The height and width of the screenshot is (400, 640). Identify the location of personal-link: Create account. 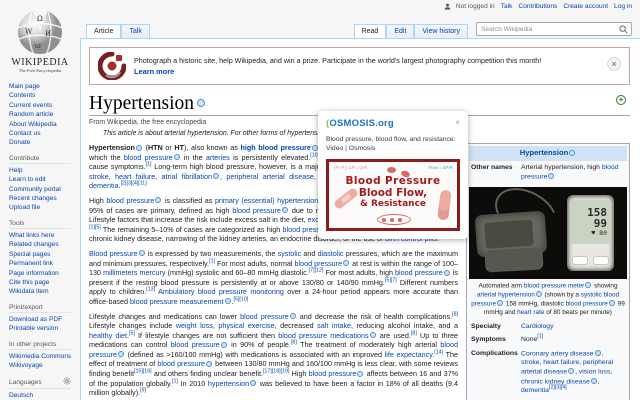
(585, 6).